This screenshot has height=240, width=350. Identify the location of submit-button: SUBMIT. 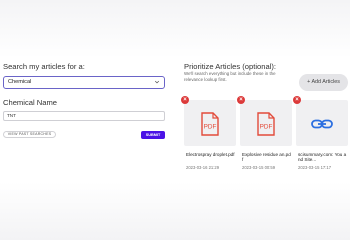
(153, 135).